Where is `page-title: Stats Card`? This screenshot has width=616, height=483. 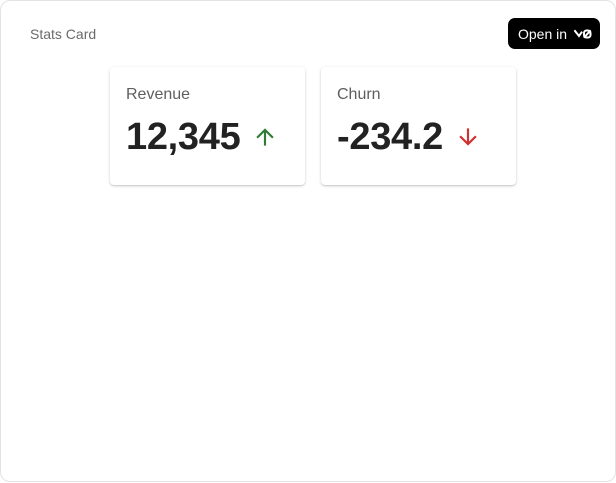
page-title: Stats Card is located at coordinates (63, 34).